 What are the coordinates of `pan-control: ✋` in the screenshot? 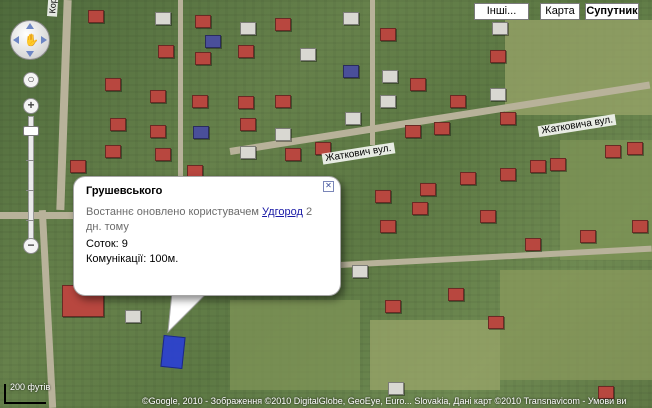 It's located at (30, 40).